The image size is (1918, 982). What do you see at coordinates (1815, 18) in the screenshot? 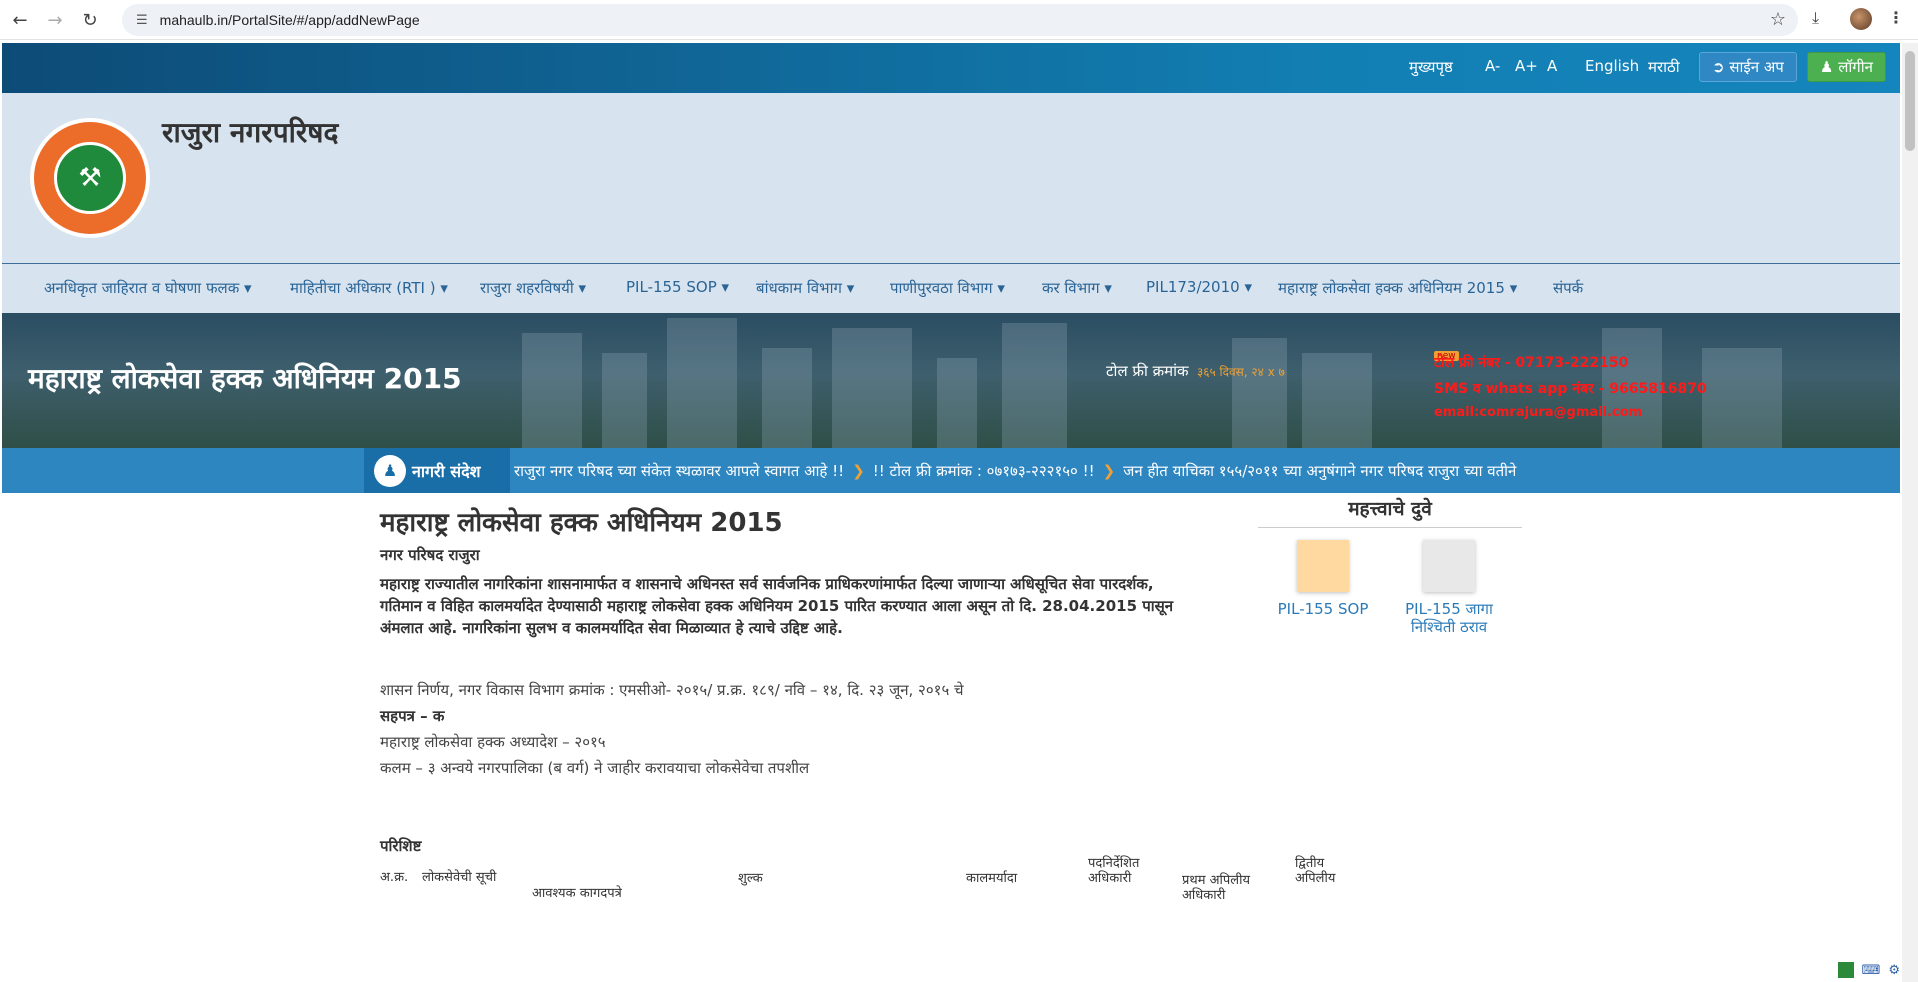
I see `download-icon: ⤓` at bounding box center [1815, 18].